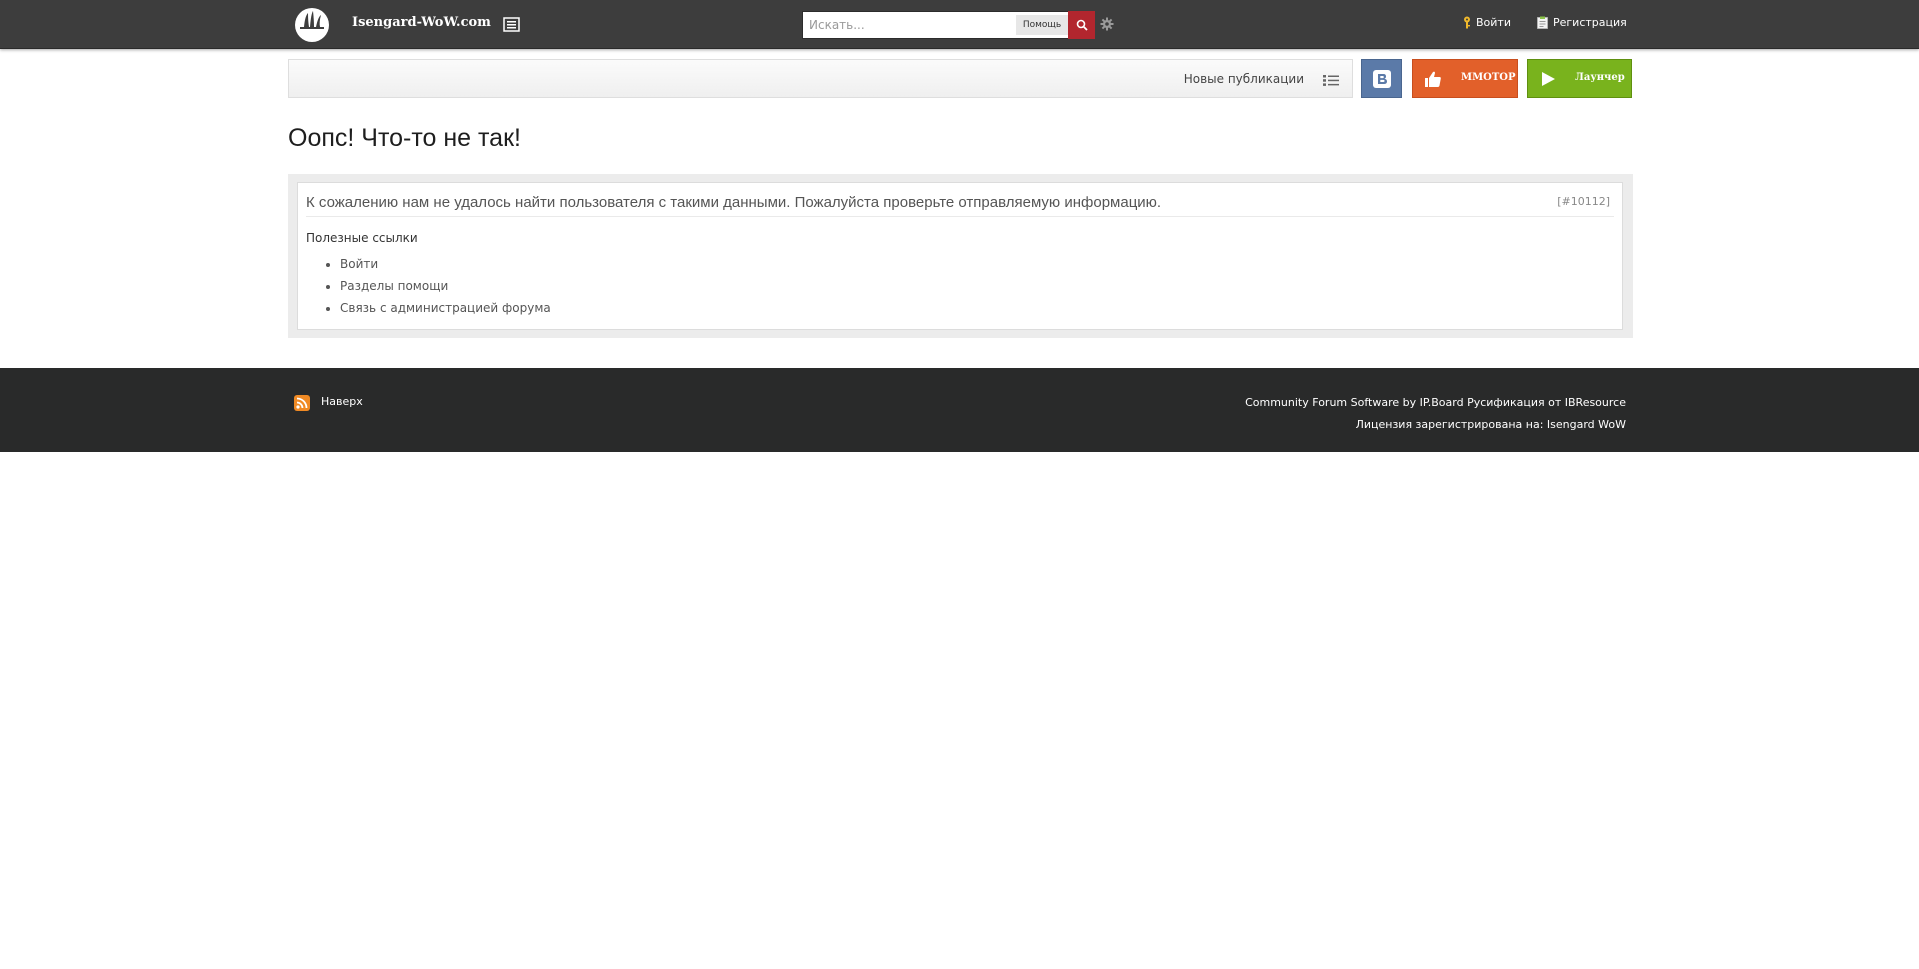 The width and height of the screenshot is (1919, 969). What do you see at coordinates (421, 22) in the screenshot?
I see `site-name-link: Isengard-WoW.com` at bounding box center [421, 22].